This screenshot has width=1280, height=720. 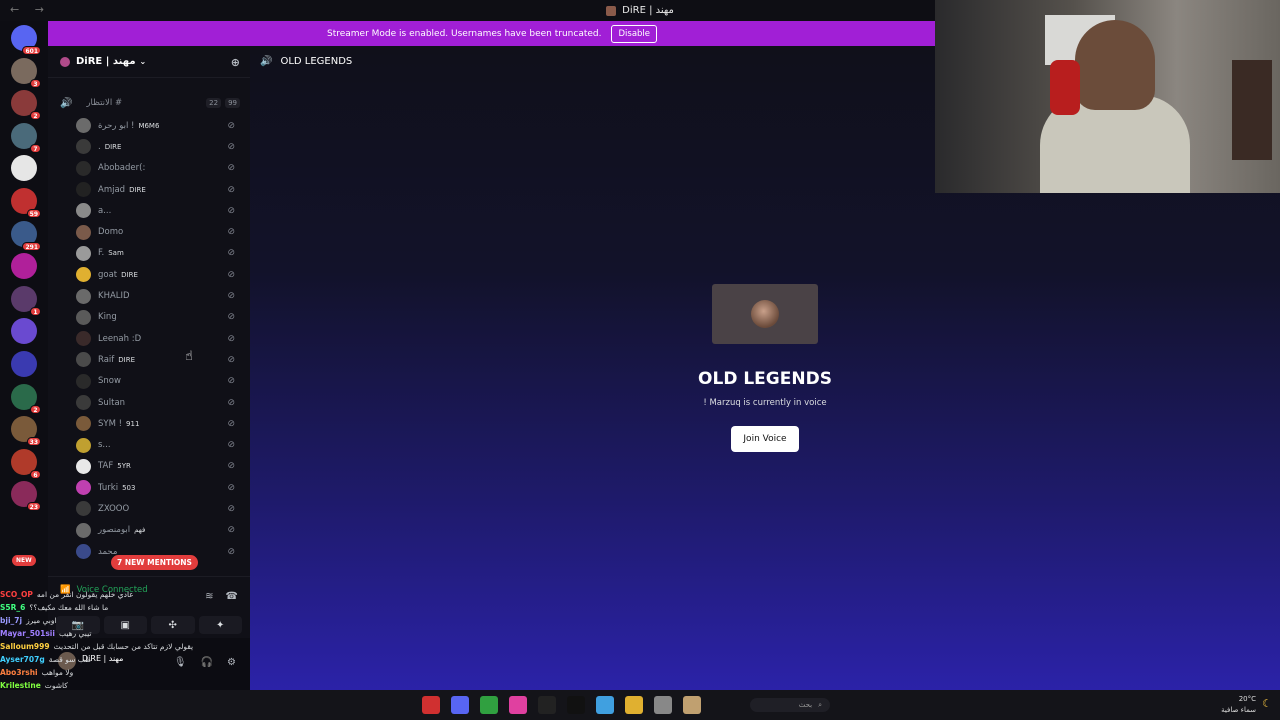 I want to click on voice-user-row: goat DIRE ⊘, so click(x=158, y=274).